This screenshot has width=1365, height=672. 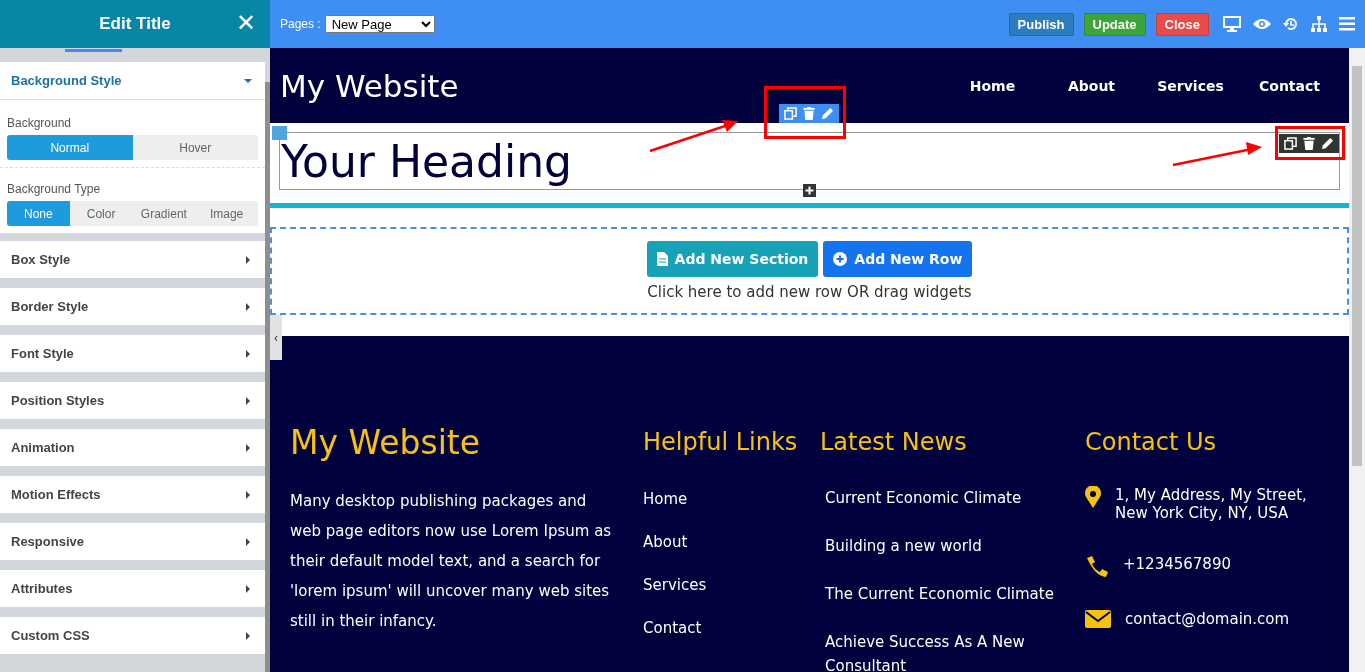 I want to click on contact-text: +1234567890, so click(x=1177, y=564).